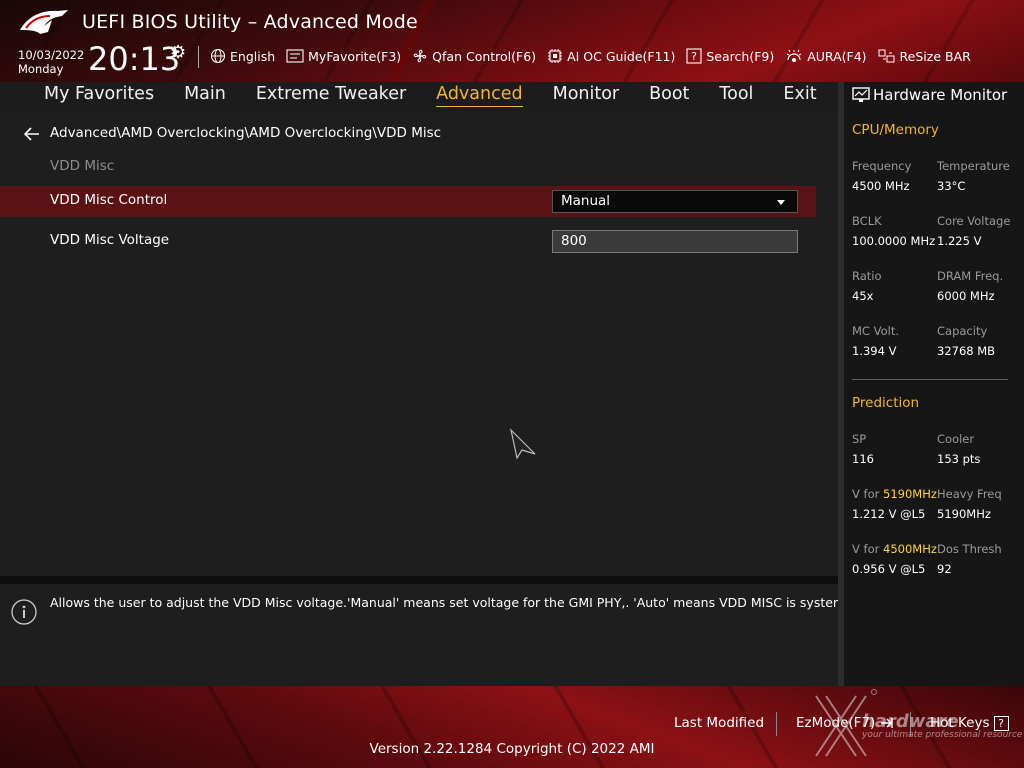 This screenshot has height=768, width=1024. Describe the element at coordinates (866, 494) in the screenshot. I see `v-for-1-prefix: V for` at that location.